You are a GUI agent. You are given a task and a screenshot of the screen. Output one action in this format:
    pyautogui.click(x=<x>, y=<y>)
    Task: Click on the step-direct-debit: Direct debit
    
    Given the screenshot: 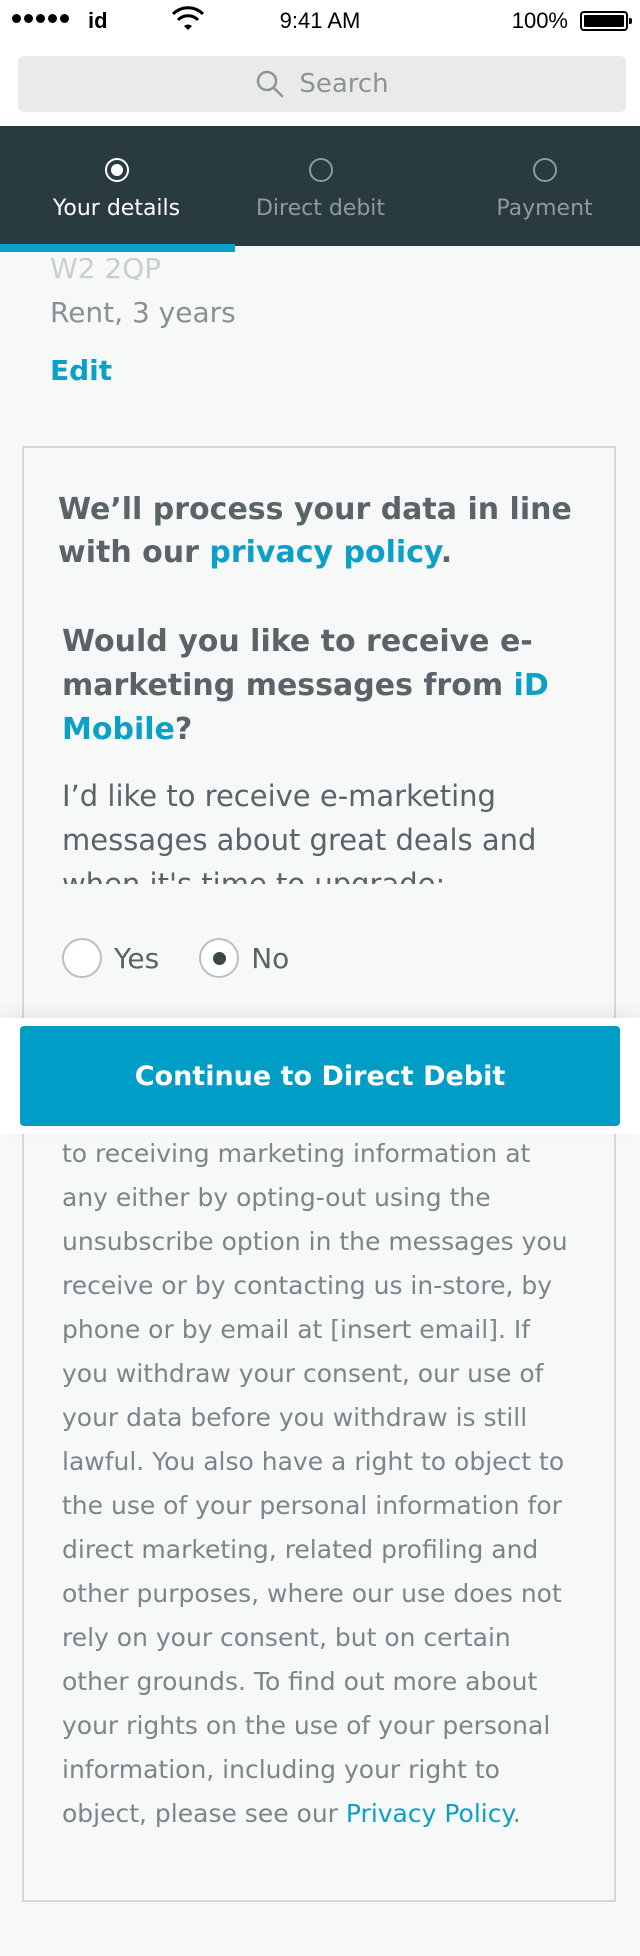 What is the action you would take?
    pyautogui.click(x=320, y=186)
    